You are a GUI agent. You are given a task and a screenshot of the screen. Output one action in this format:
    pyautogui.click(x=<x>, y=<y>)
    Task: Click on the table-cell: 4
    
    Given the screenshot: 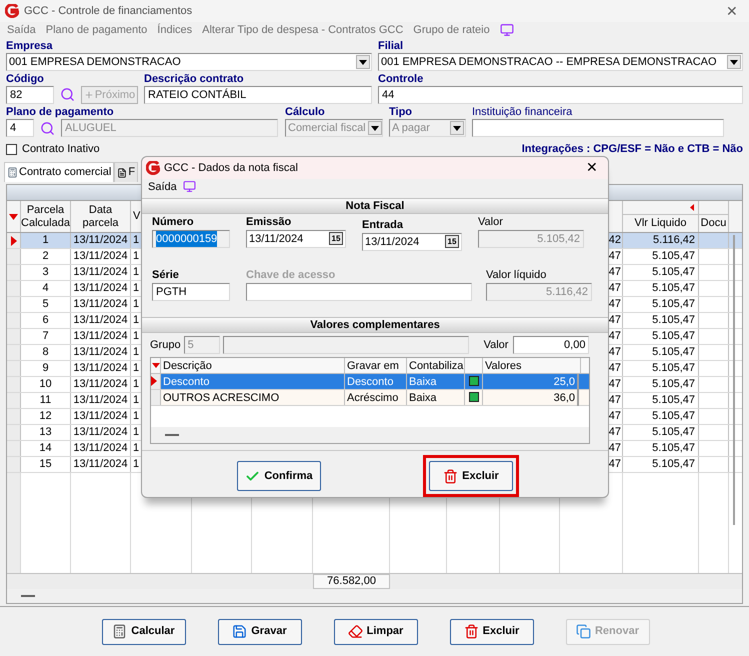 What is the action you would take?
    pyautogui.click(x=45, y=288)
    